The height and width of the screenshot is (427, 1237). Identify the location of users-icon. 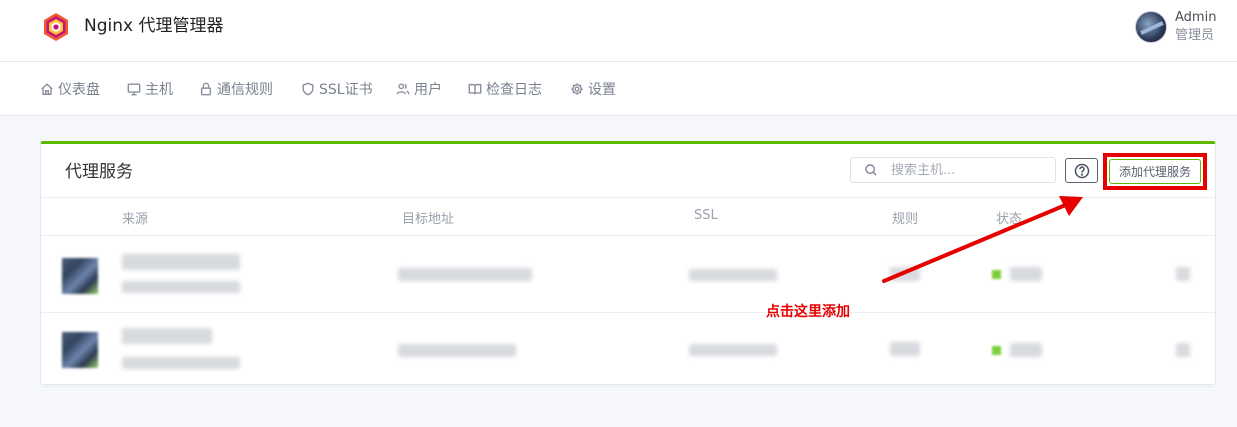
(403, 89).